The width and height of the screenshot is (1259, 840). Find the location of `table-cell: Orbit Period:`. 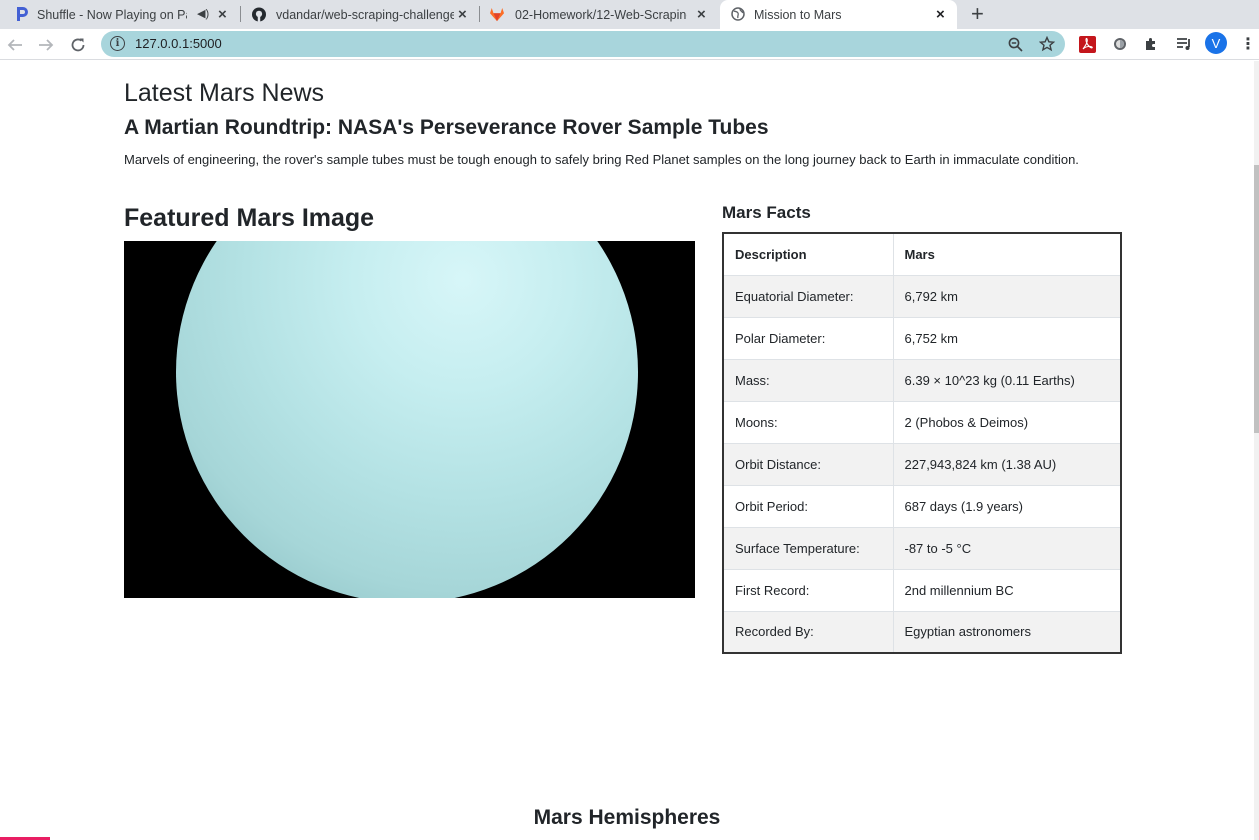

table-cell: Orbit Period: is located at coordinates (808, 506).